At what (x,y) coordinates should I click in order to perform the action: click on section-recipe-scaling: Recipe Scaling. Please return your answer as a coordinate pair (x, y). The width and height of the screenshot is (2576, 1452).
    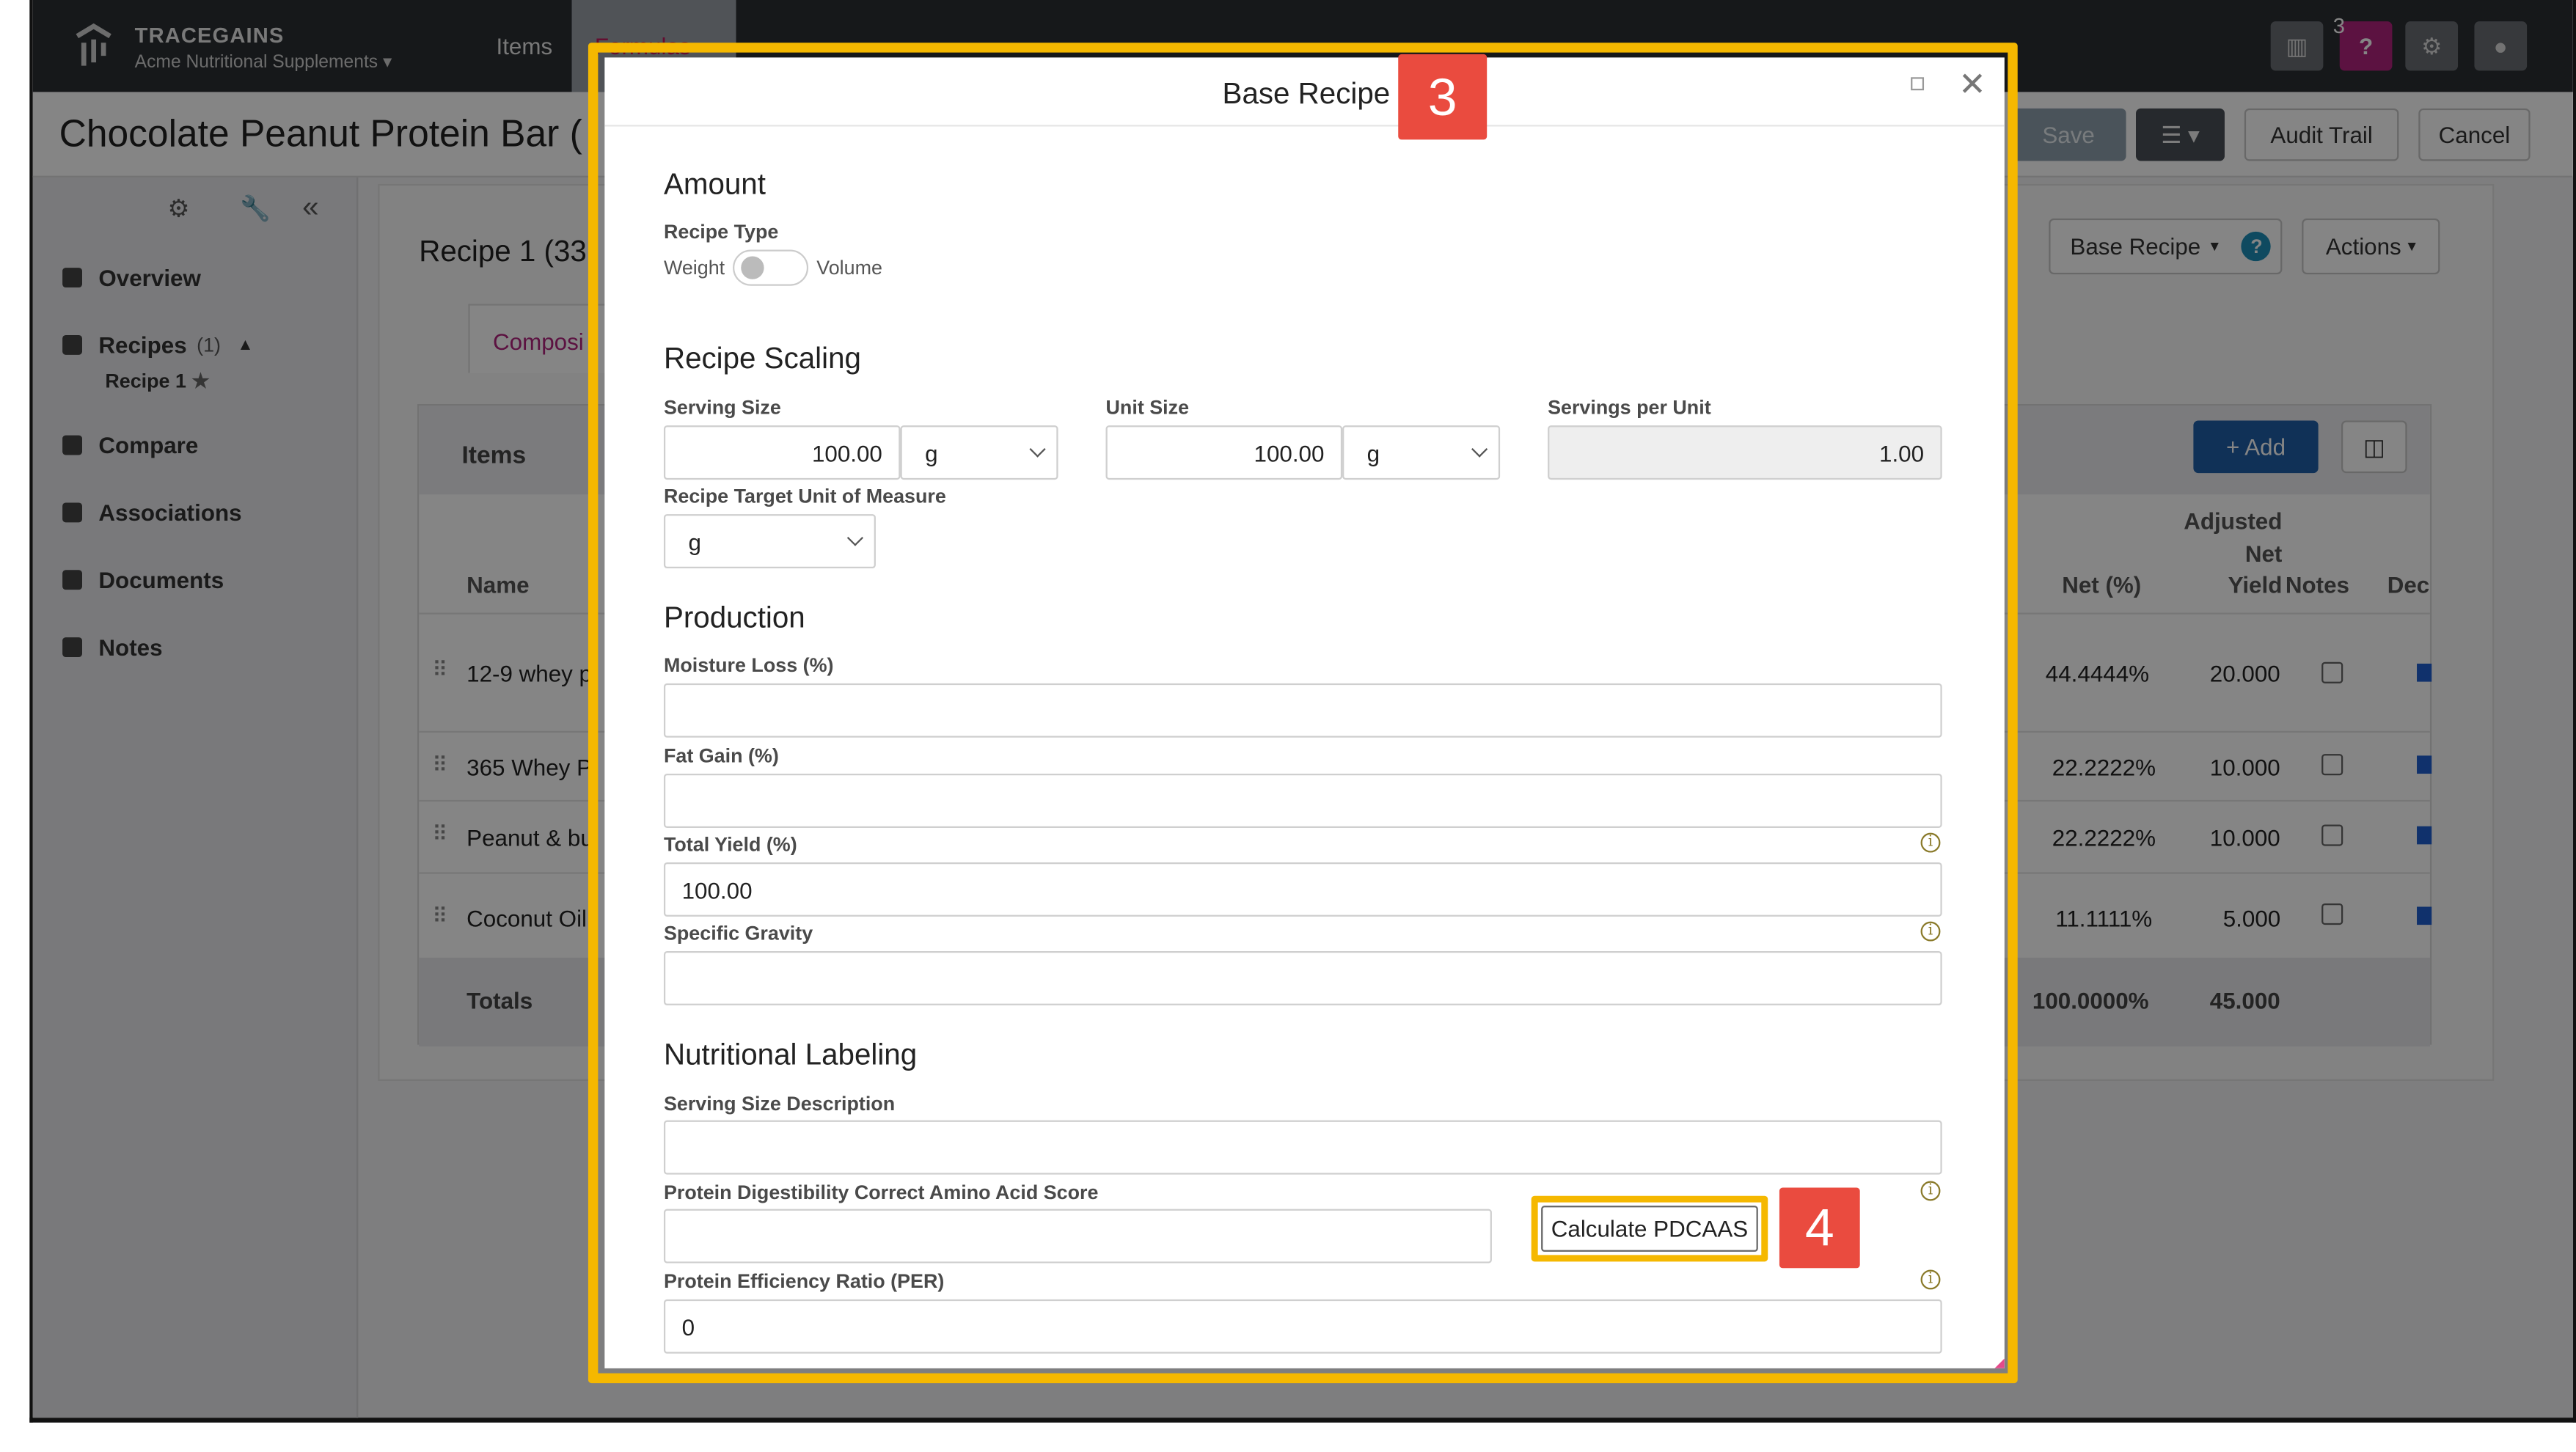
    Looking at the image, I should click on (762, 358).